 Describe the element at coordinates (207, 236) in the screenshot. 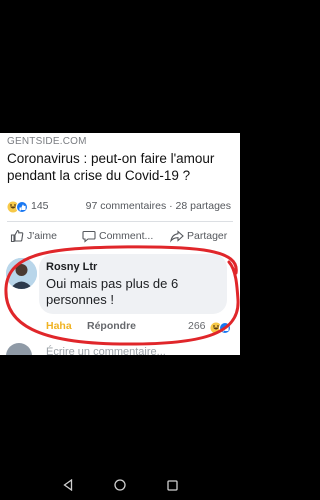

I see `share-label: Partager` at that location.